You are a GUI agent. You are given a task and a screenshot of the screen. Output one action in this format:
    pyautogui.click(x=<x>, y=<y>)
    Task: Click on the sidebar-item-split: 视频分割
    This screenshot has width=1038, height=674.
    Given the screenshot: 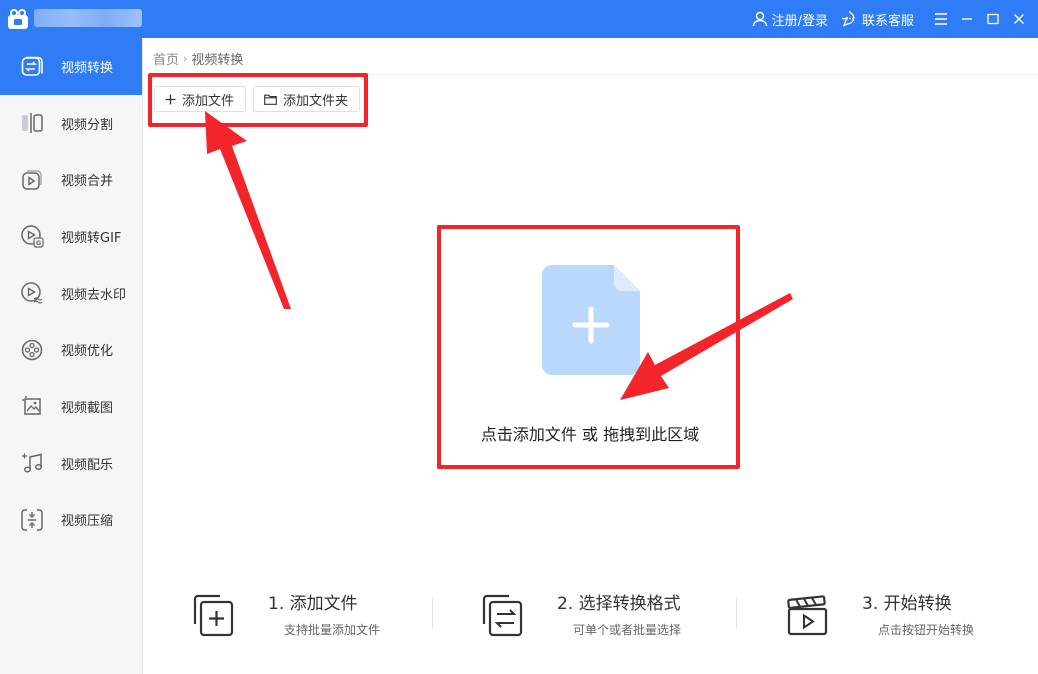 What is the action you would take?
    pyautogui.click(x=71, y=123)
    